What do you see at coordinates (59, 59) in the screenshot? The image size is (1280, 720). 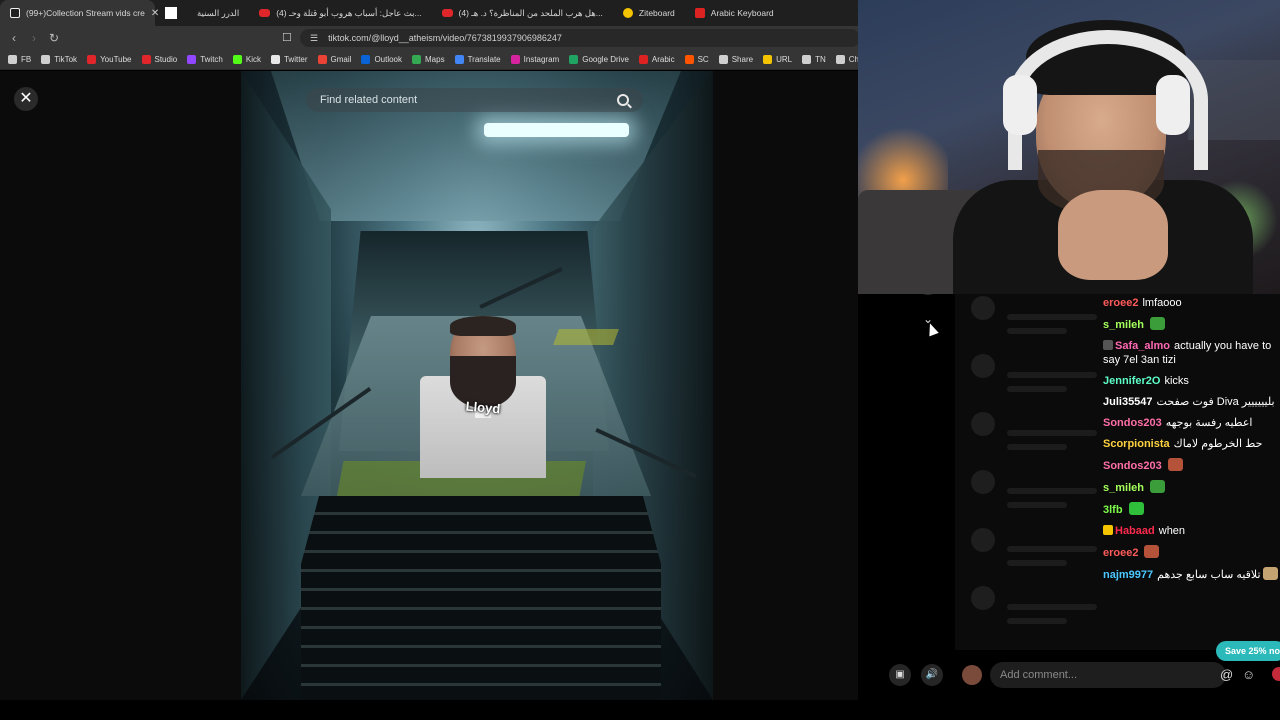 I see `bookmark-item: TikTok` at bounding box center [59, 59].